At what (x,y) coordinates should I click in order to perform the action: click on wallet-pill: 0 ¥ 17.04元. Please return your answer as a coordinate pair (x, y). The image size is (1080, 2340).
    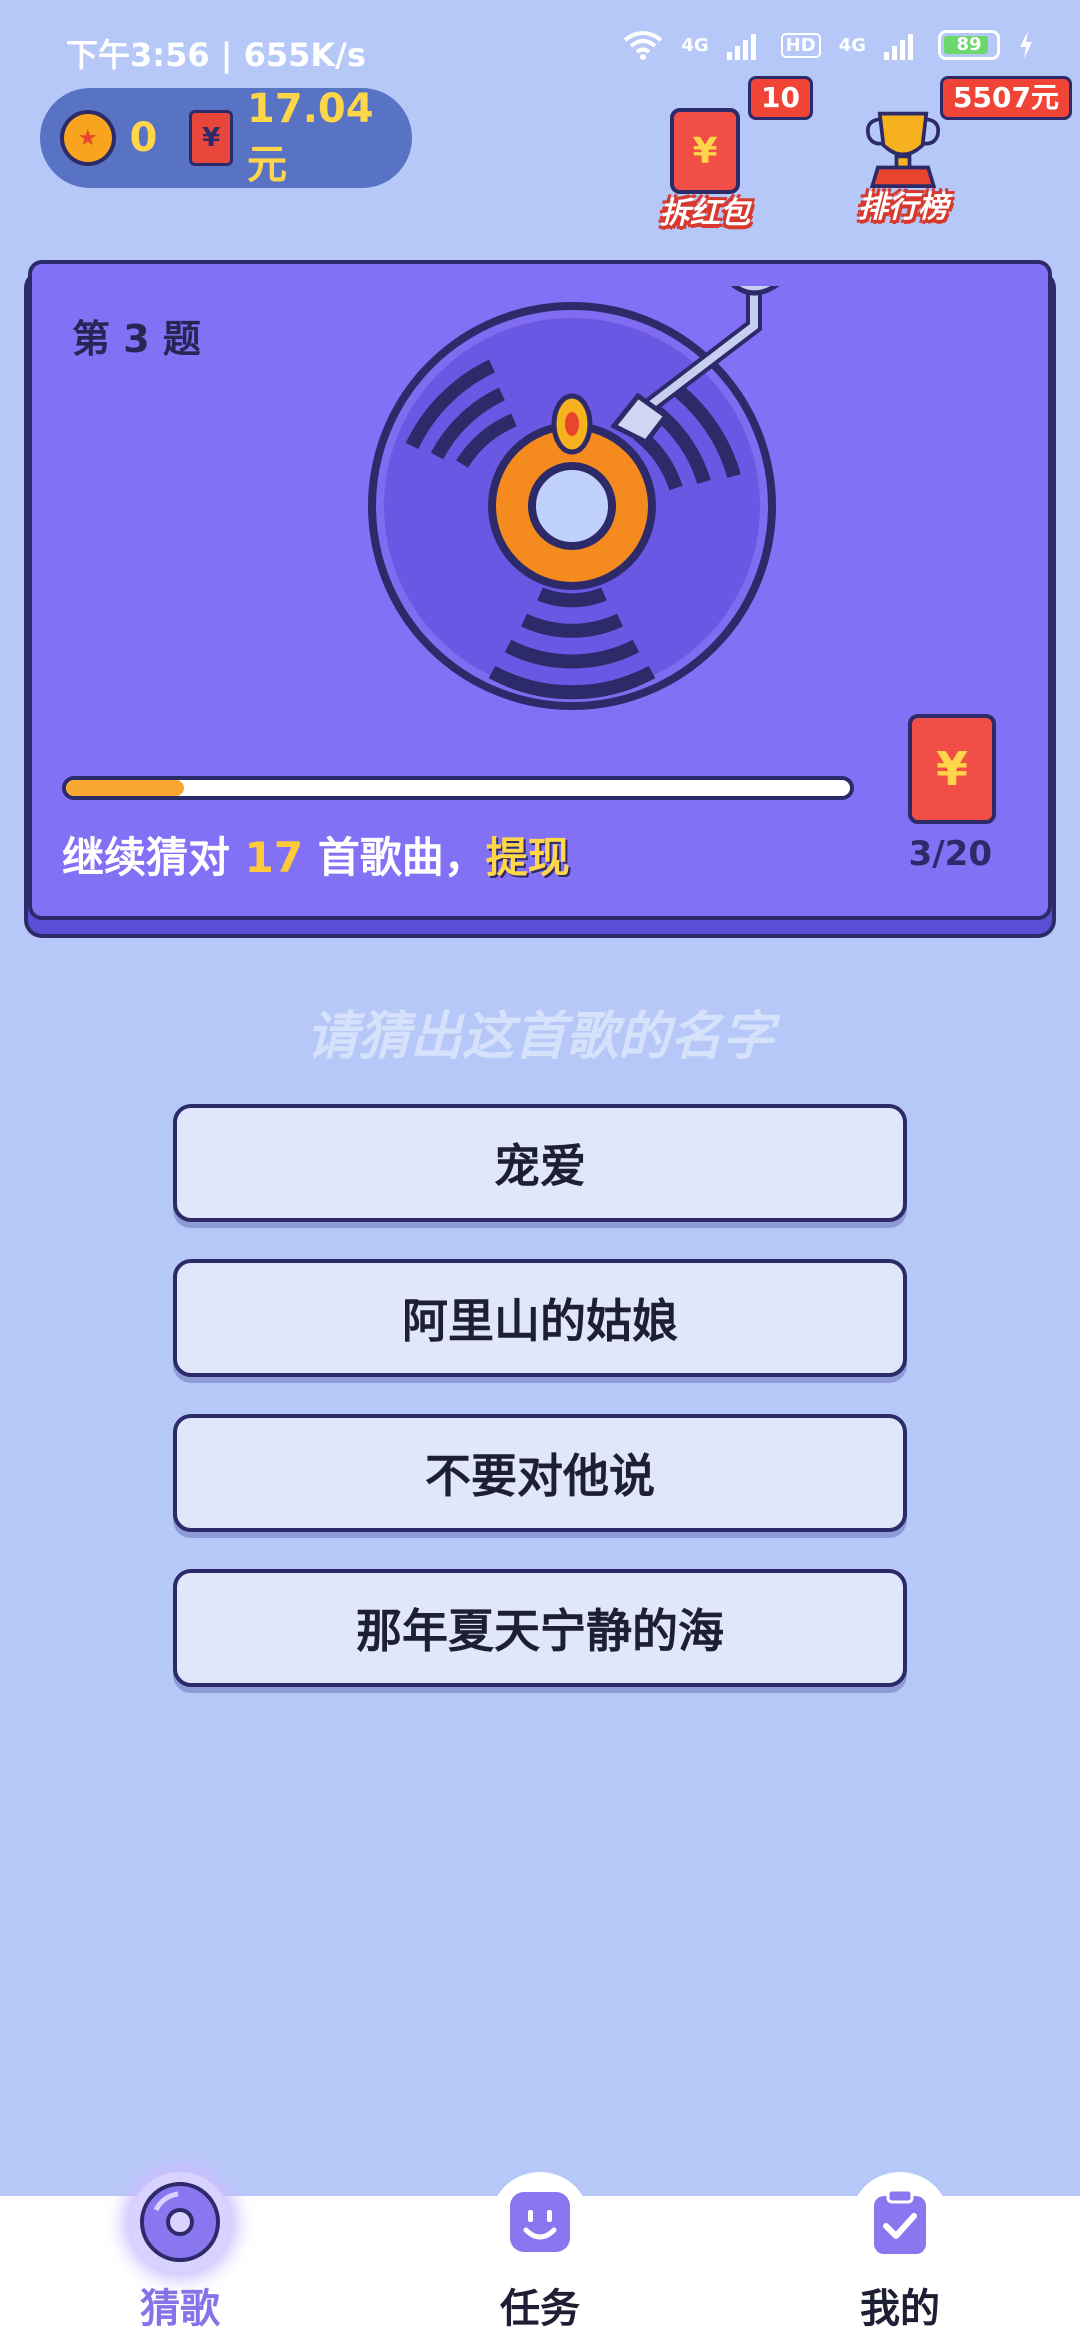
    Looking at the image, I should click on (226, 137).